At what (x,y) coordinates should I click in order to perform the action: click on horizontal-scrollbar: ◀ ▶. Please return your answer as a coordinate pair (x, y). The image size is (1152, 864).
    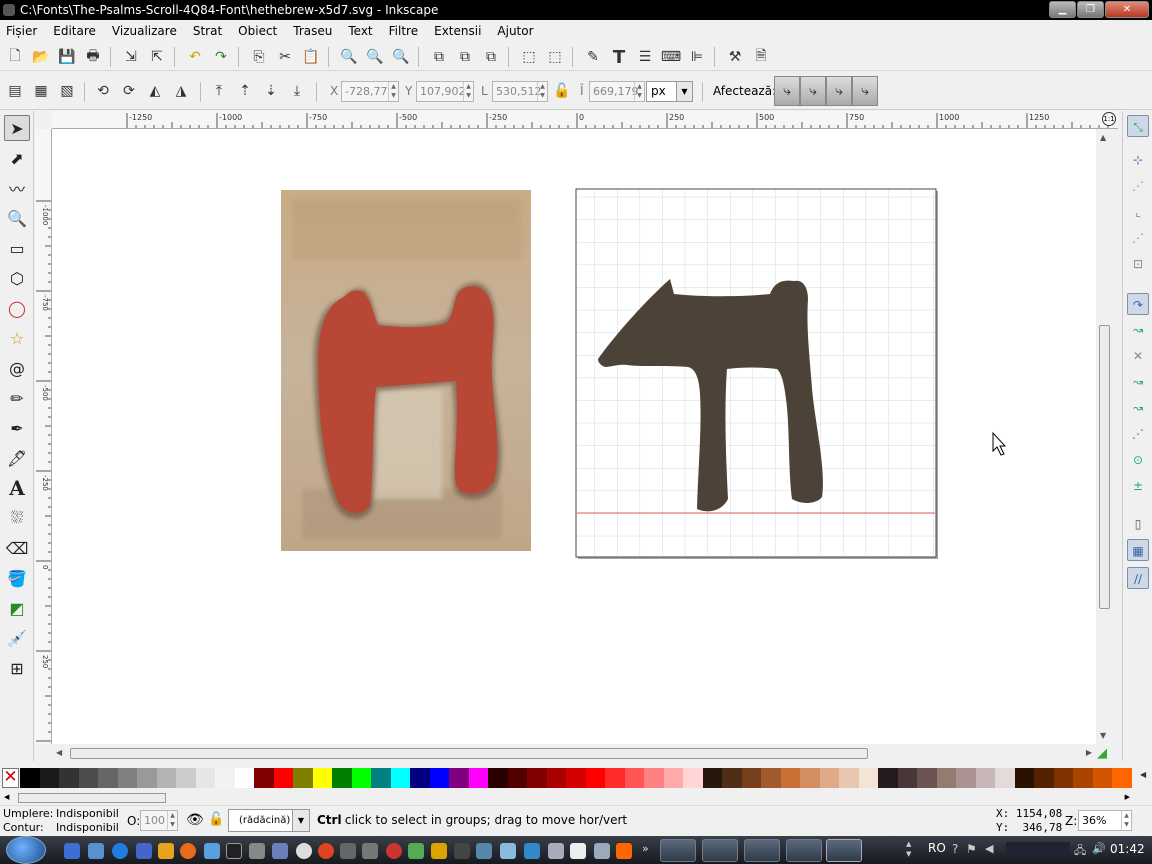
    Looking at the image, I should click on (574, 753).